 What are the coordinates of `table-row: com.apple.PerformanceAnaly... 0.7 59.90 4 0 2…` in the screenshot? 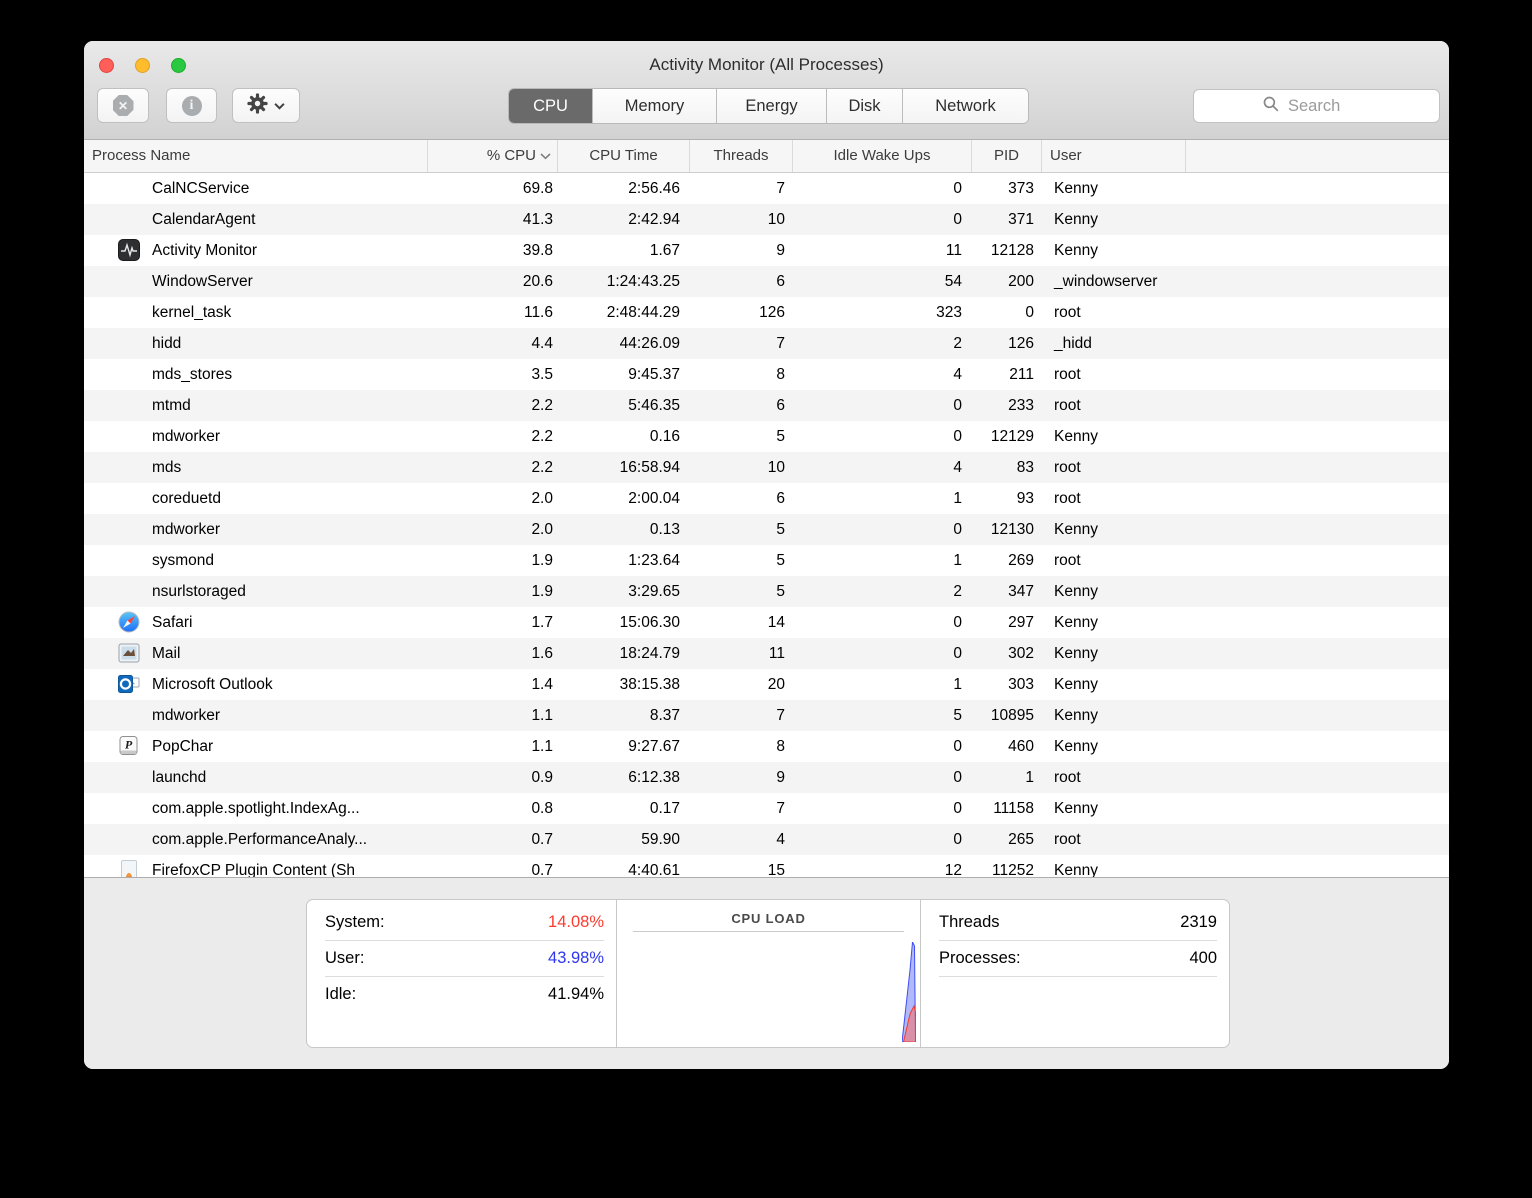 It's located at (766, 839).